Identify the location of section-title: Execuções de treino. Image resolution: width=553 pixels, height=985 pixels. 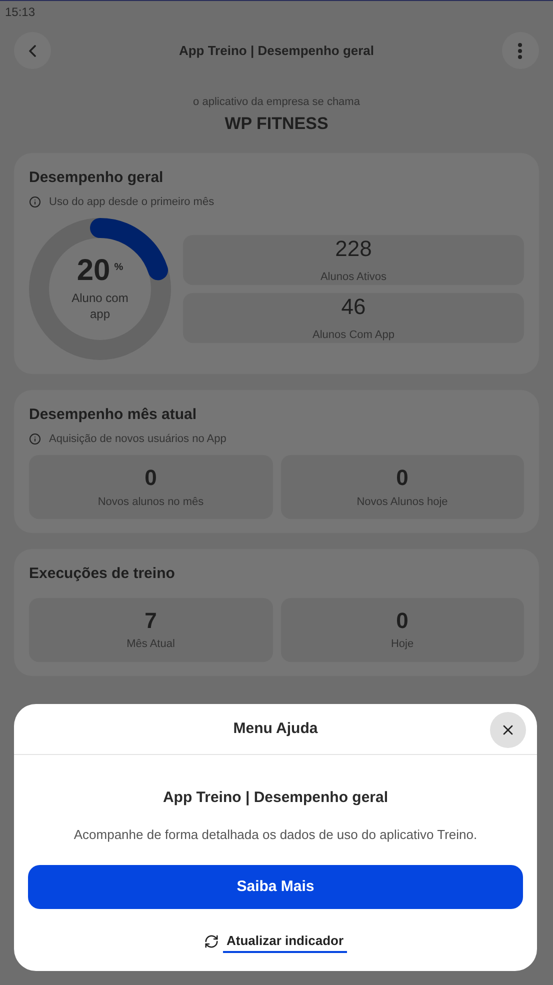
(102, 574).